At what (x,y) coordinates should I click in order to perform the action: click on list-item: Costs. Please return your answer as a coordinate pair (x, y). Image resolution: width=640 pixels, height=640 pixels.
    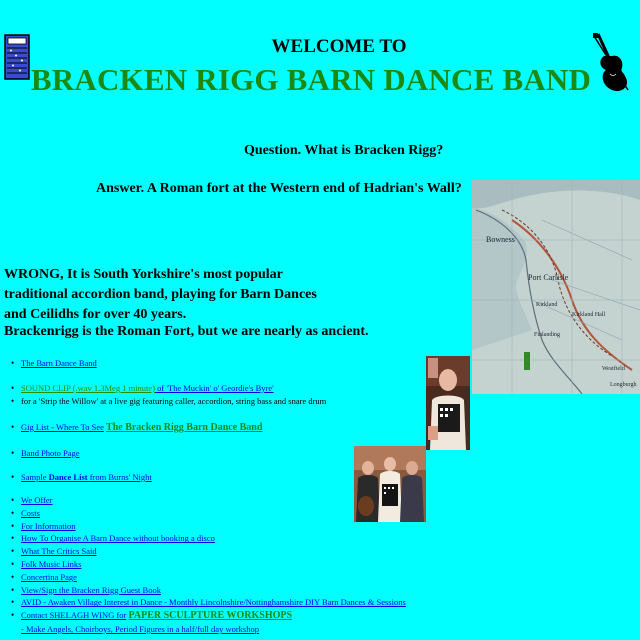
    Looking at the image, I should click on (203, 513).